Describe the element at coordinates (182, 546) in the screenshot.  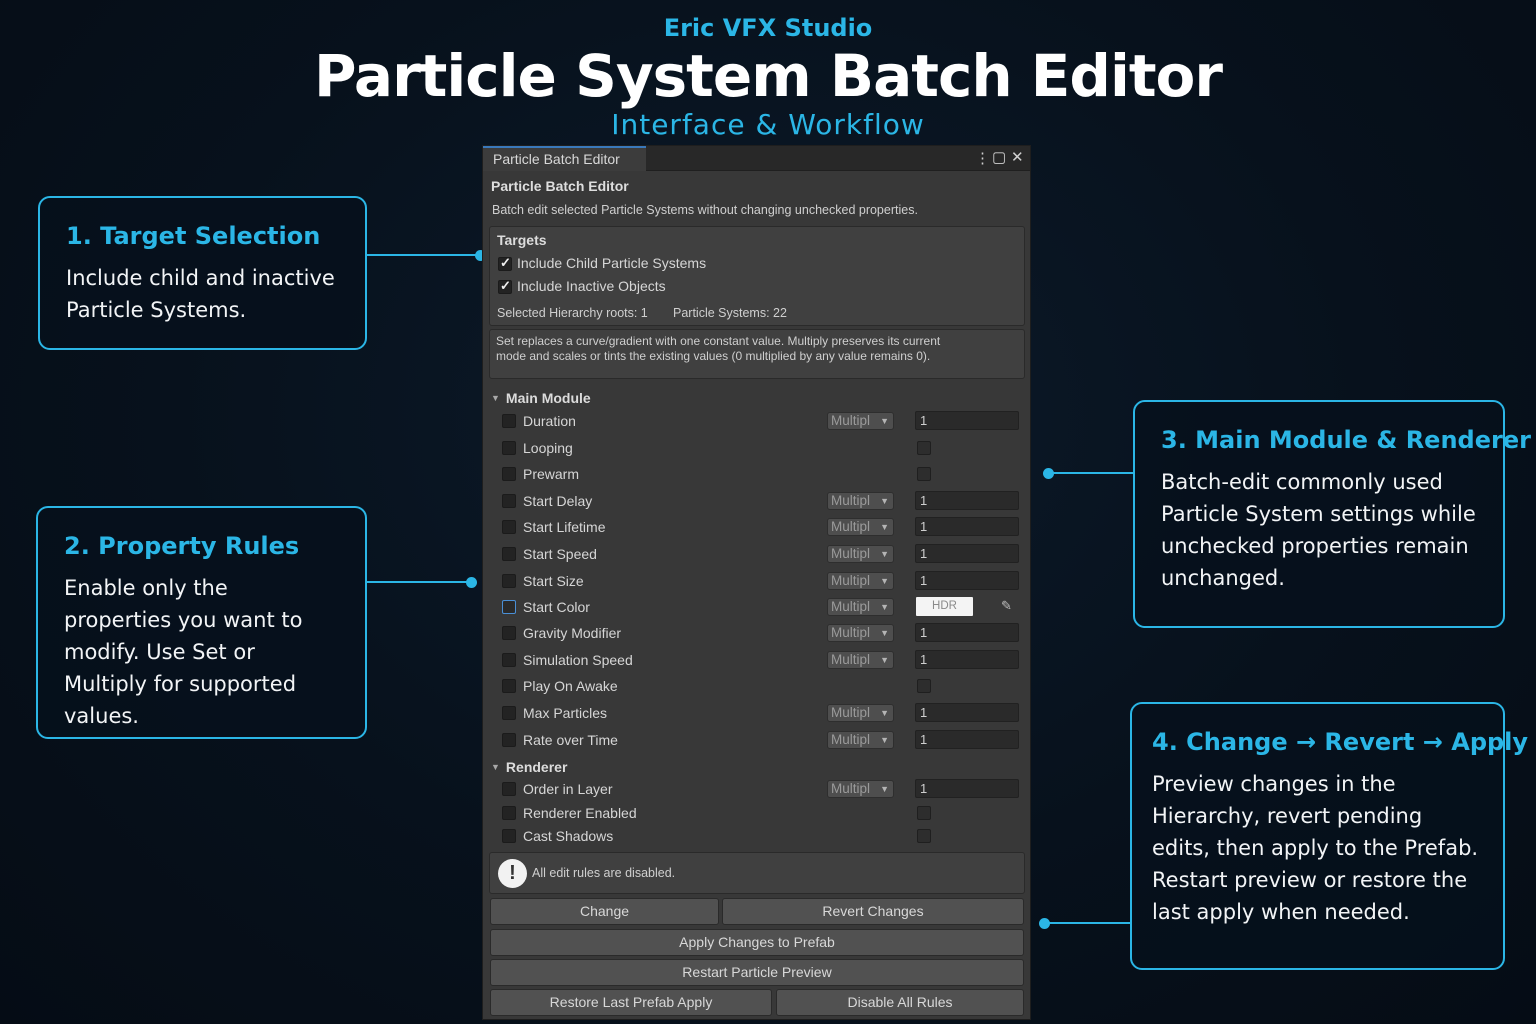
I see `callout-title: 2. Property Rules` at that location.